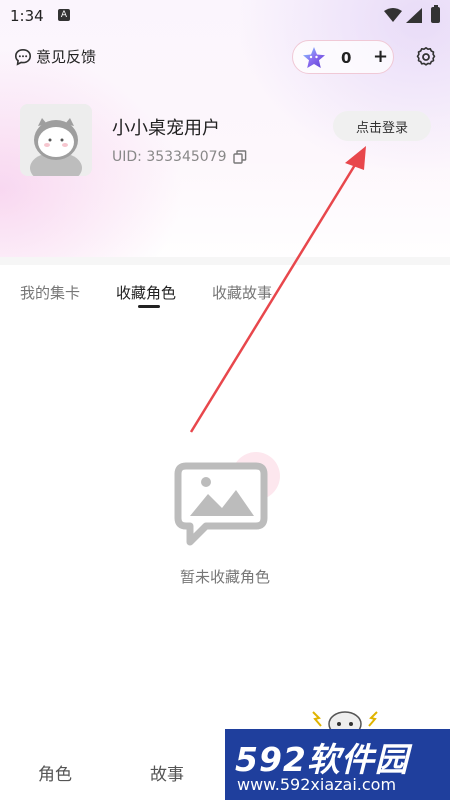 Image resolution: width=450 pixels, height=800 pixels. Describe the element at coordinates (64, 15) in the screenshot. I see `notification-a-icon: A` at that location.